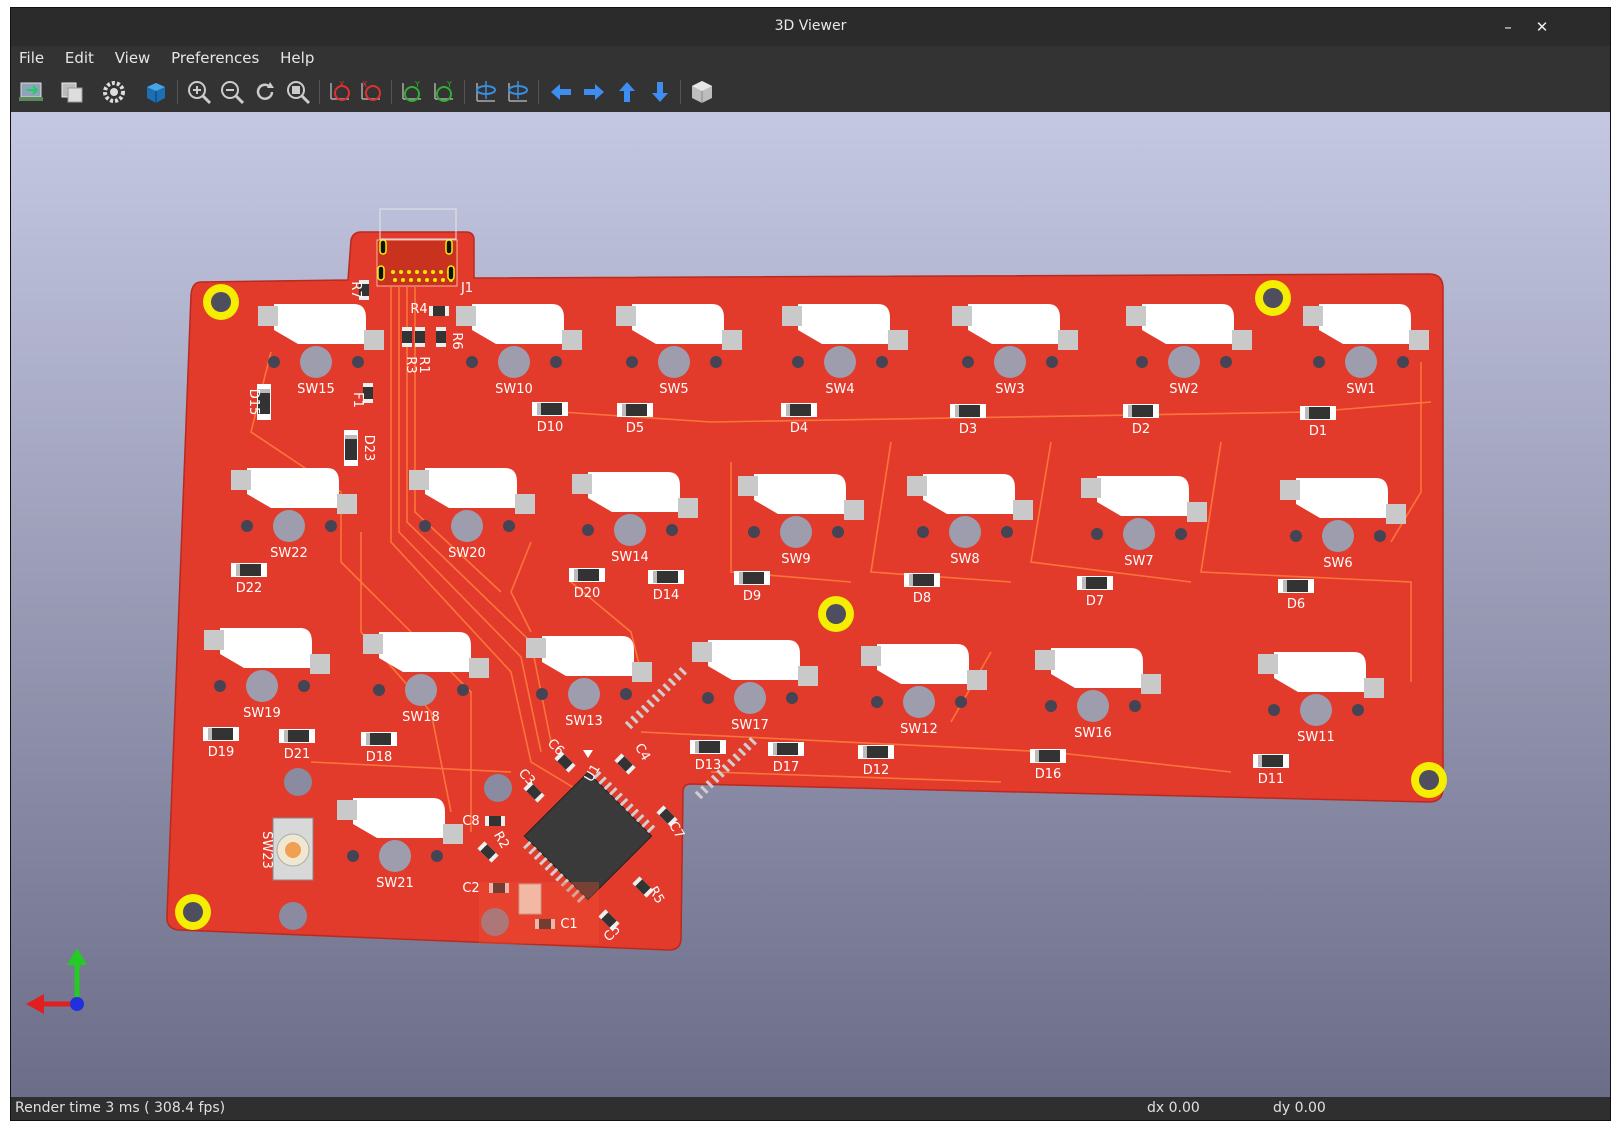 The image size is (1619, 1130). What do you see at coordinates (786, 767) in the screenshot?
I see `diode-label-d17: D17` at bounding box center [786, 767].